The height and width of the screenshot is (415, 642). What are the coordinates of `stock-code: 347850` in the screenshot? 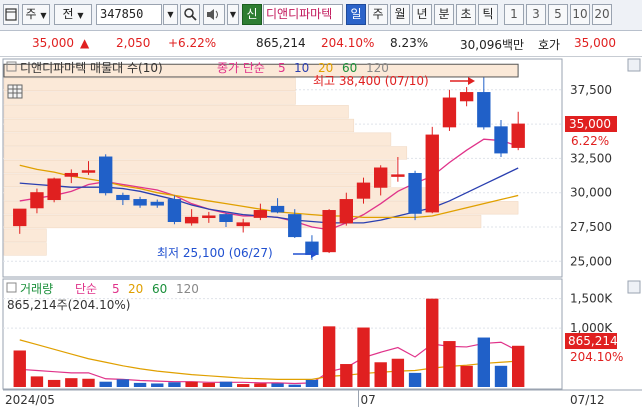 It's located at (122, 14).